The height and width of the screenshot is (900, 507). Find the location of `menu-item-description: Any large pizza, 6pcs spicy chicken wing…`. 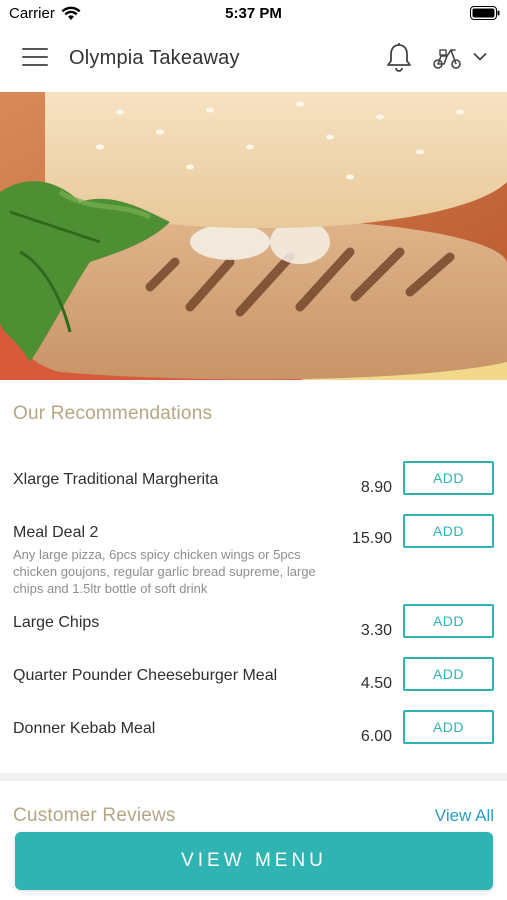

menu-item-description: Any large pizza, 6pcs spicy chicken wing… is located at coordinates (164, 571).